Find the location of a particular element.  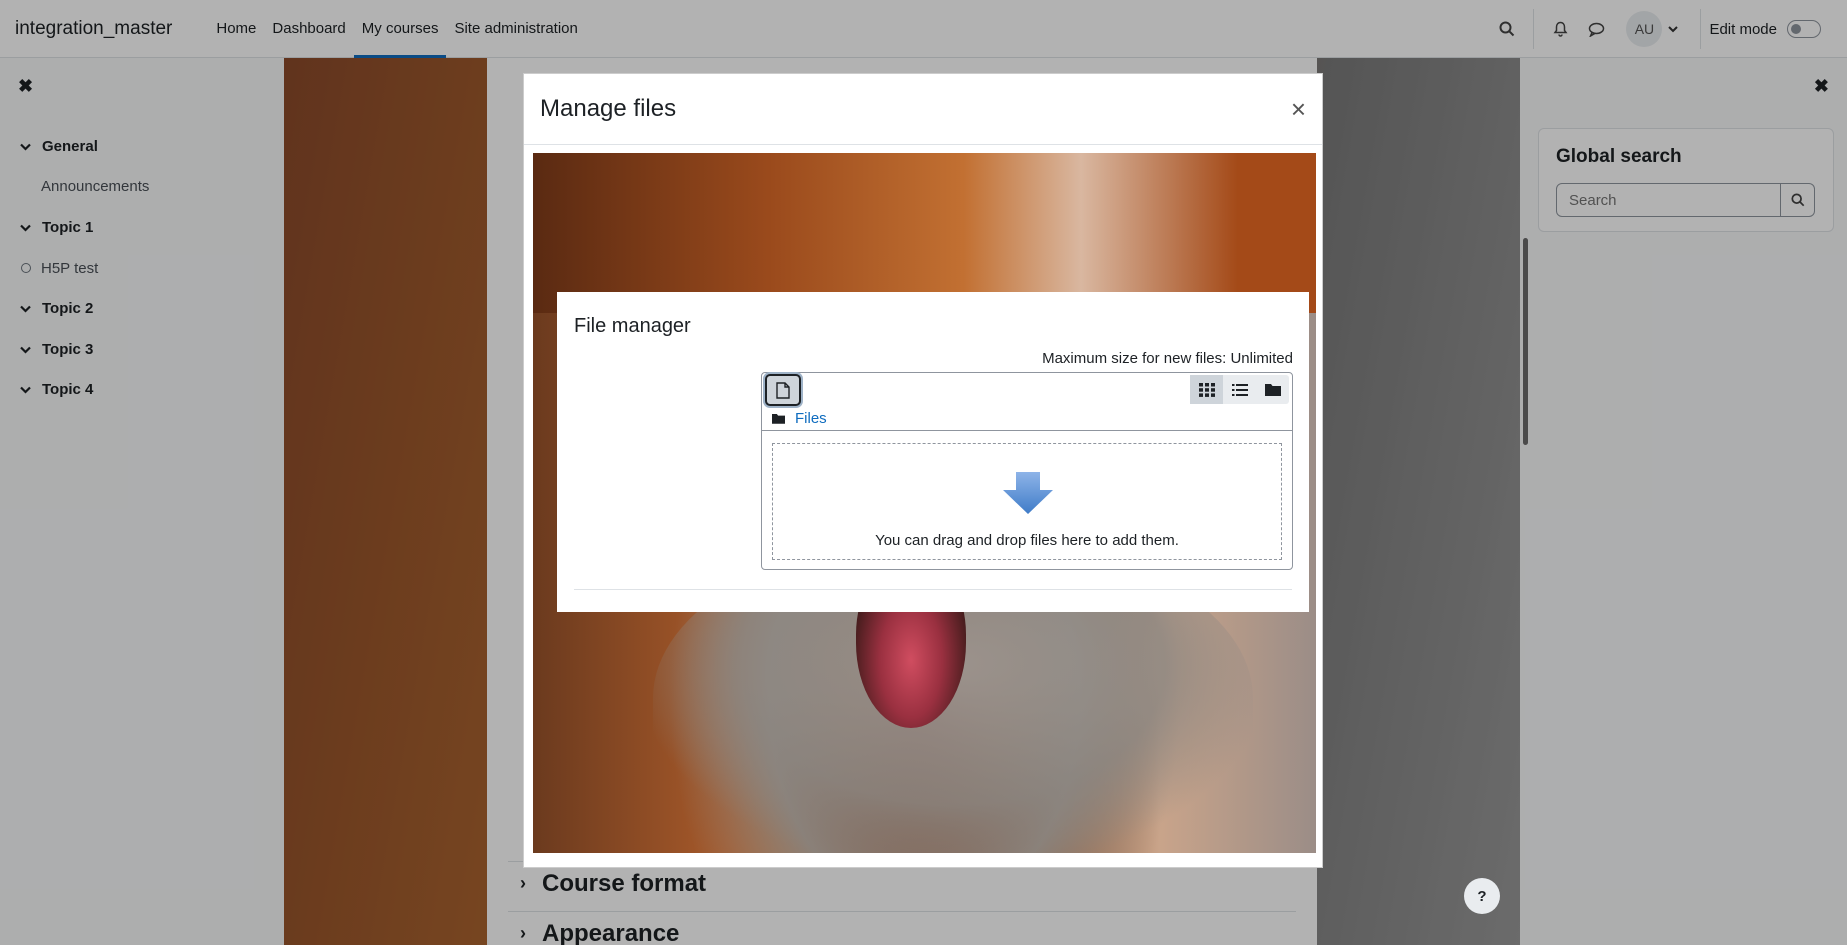

file-manager-title: File manager is located at coordinates (632, 326).